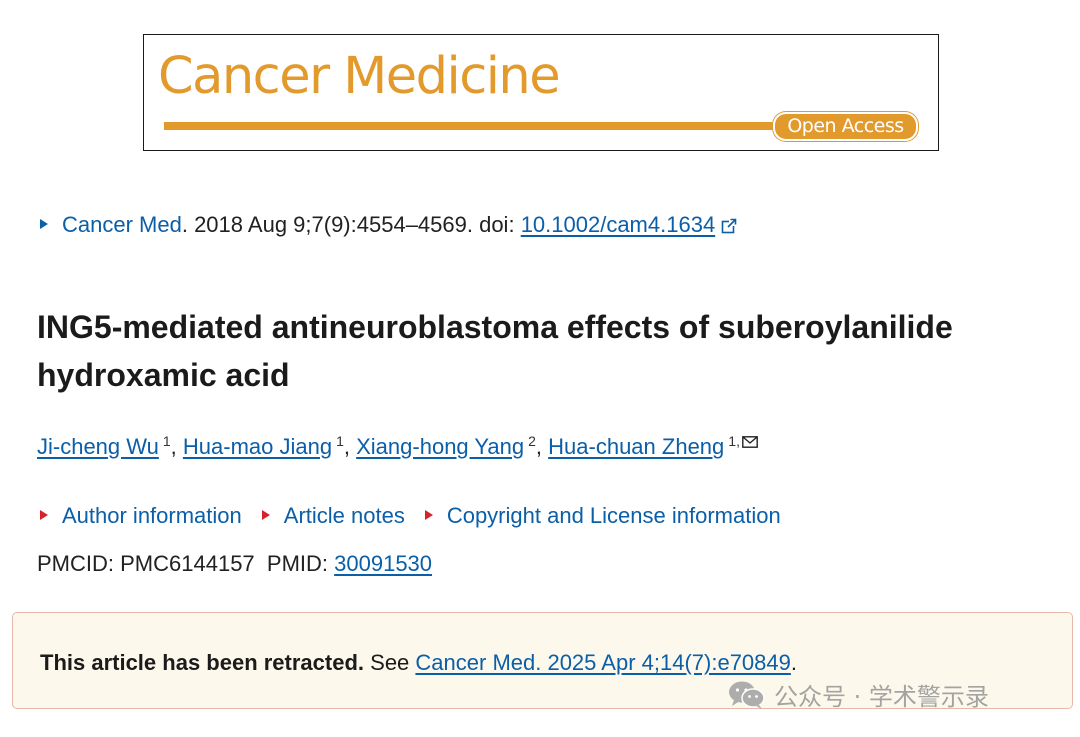 The image size is (1080, 737). I want to click on wechat-icon, so click(747, 698).